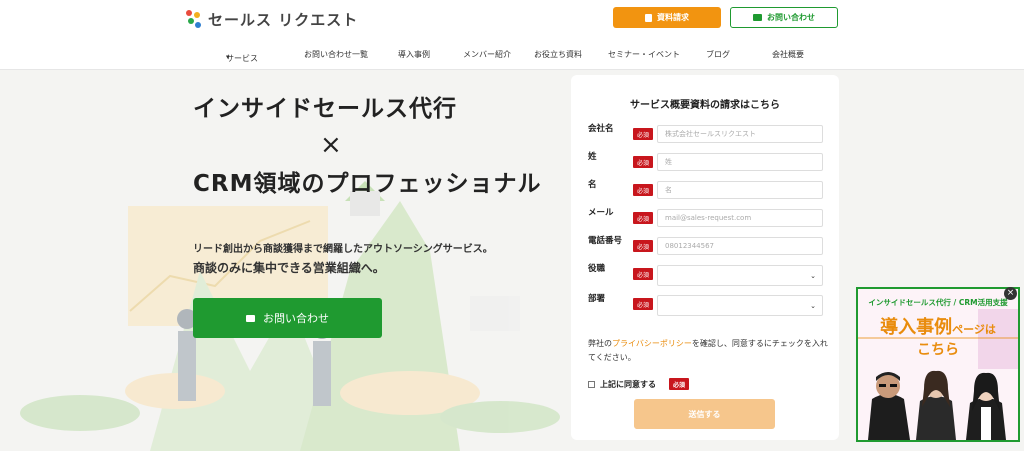 The image size is (1024, 451). I want to click on privacy-policy-link: プライバシーポリシー, so click(652, 343).